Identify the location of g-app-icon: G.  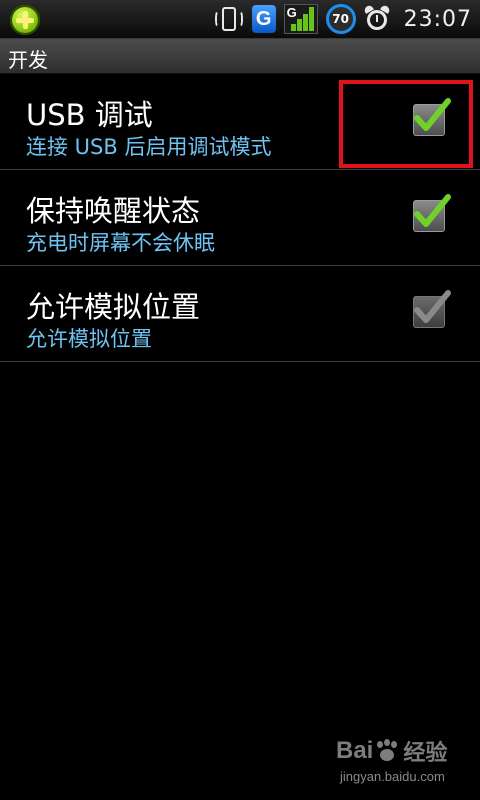
(263, 19).